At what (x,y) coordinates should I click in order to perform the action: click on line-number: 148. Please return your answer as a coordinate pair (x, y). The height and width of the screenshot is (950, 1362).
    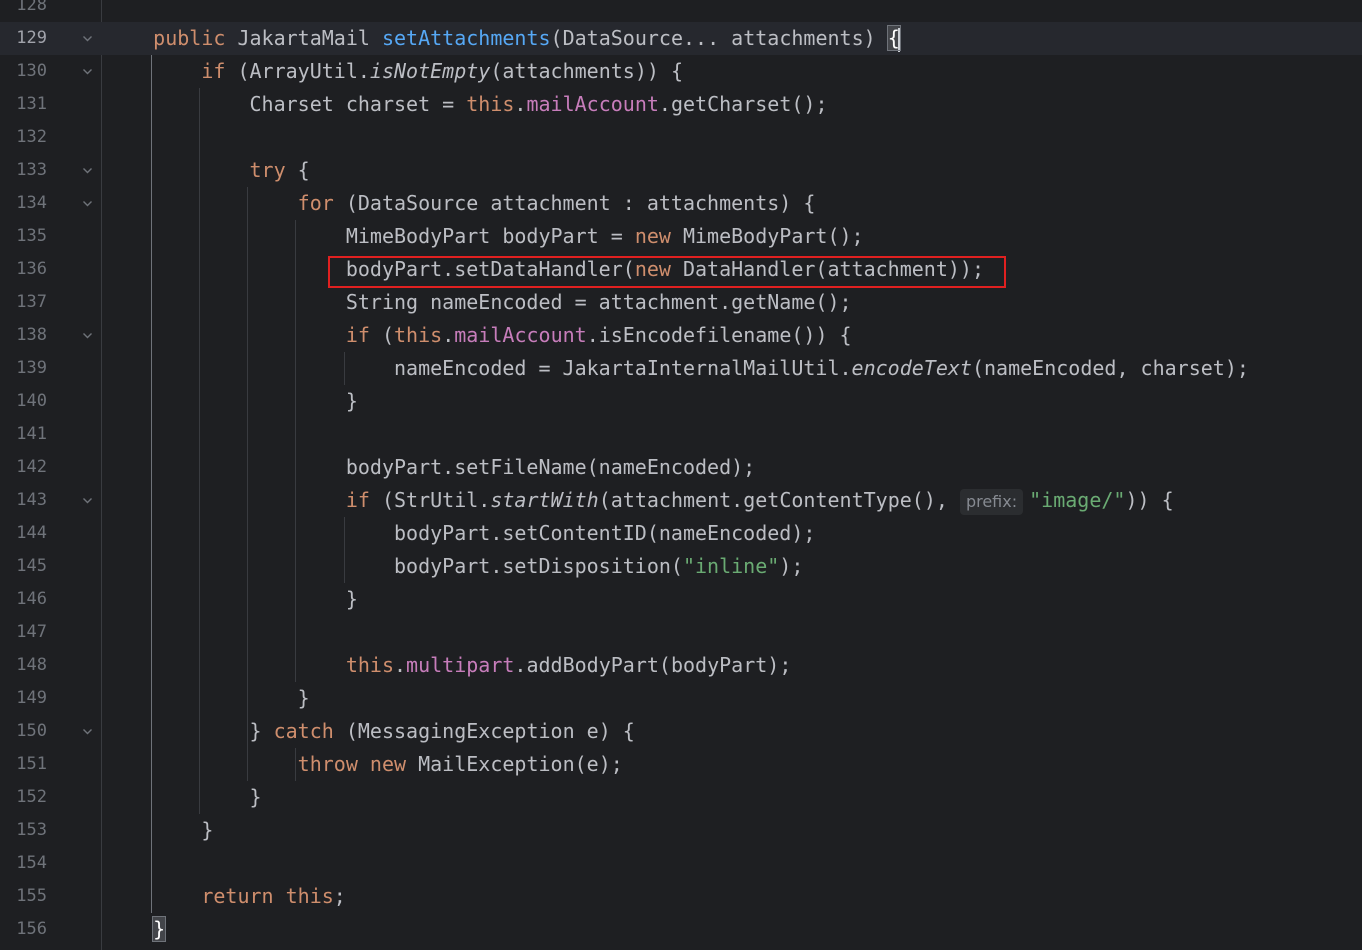
    Looking at the image, I should click on (31, 665).